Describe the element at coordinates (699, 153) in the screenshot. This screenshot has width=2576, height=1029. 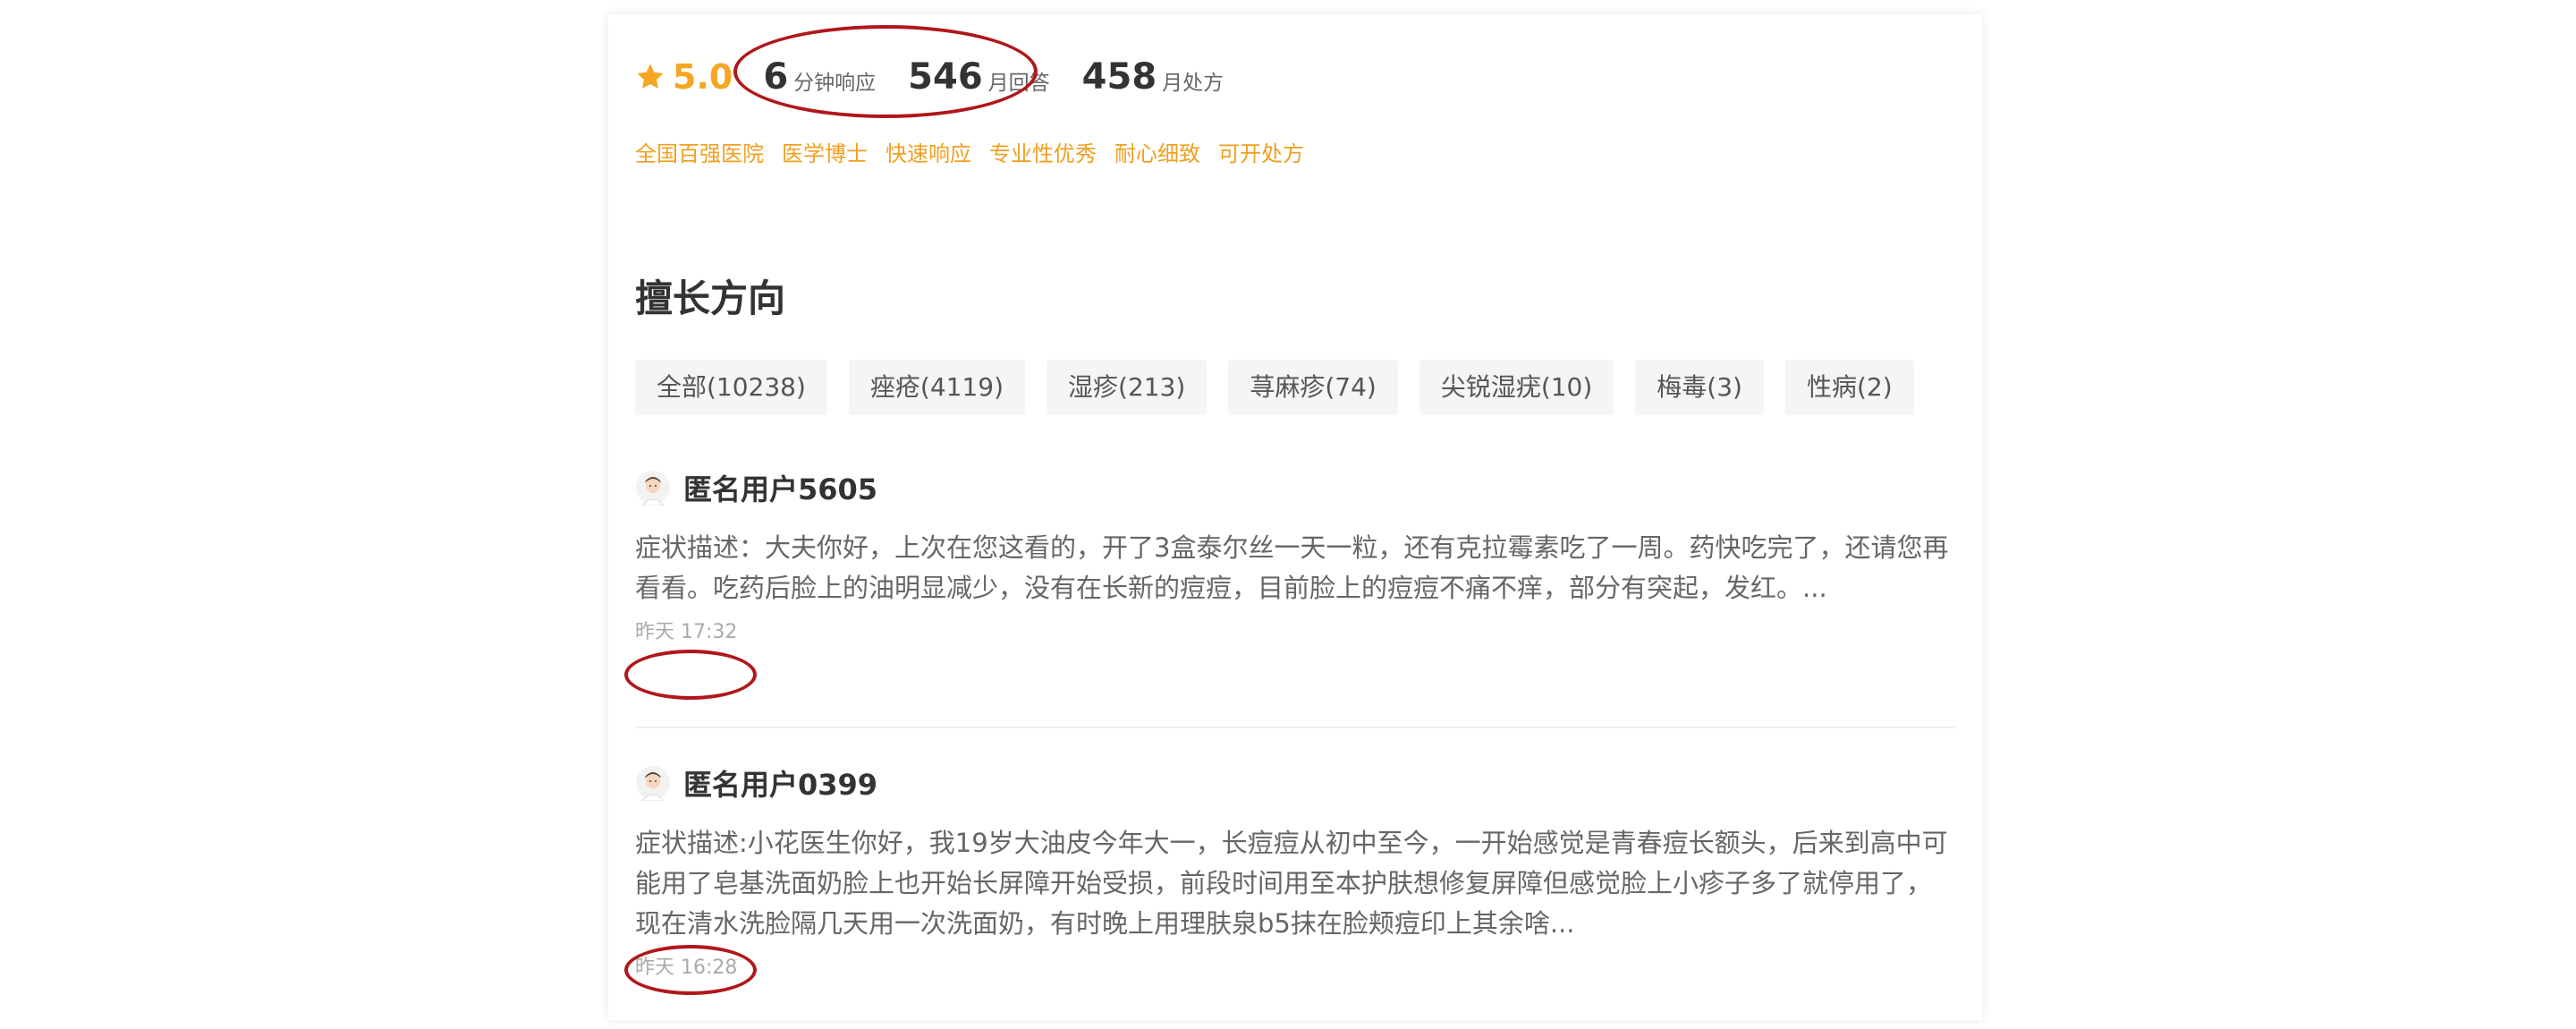
I see `doctor-tag: 全国百强医院` at that location.